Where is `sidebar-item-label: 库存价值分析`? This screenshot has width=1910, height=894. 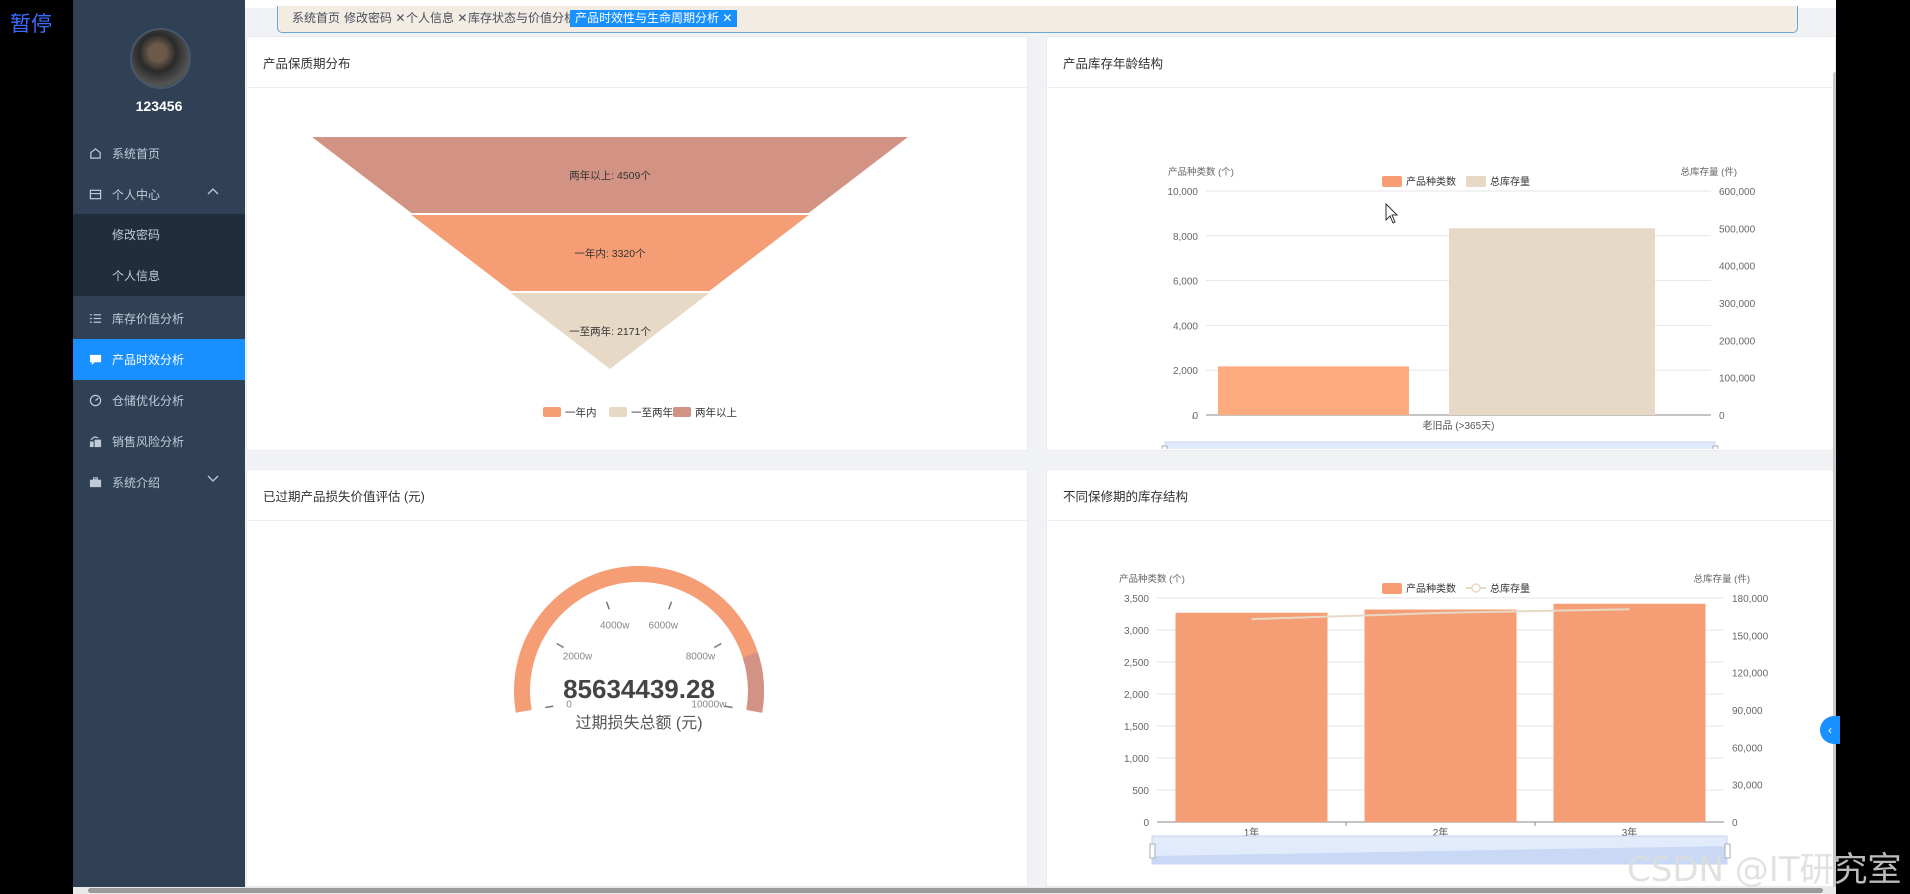
sidebar-item-label: 库存价值分析 is located at coordinates (148, 319).